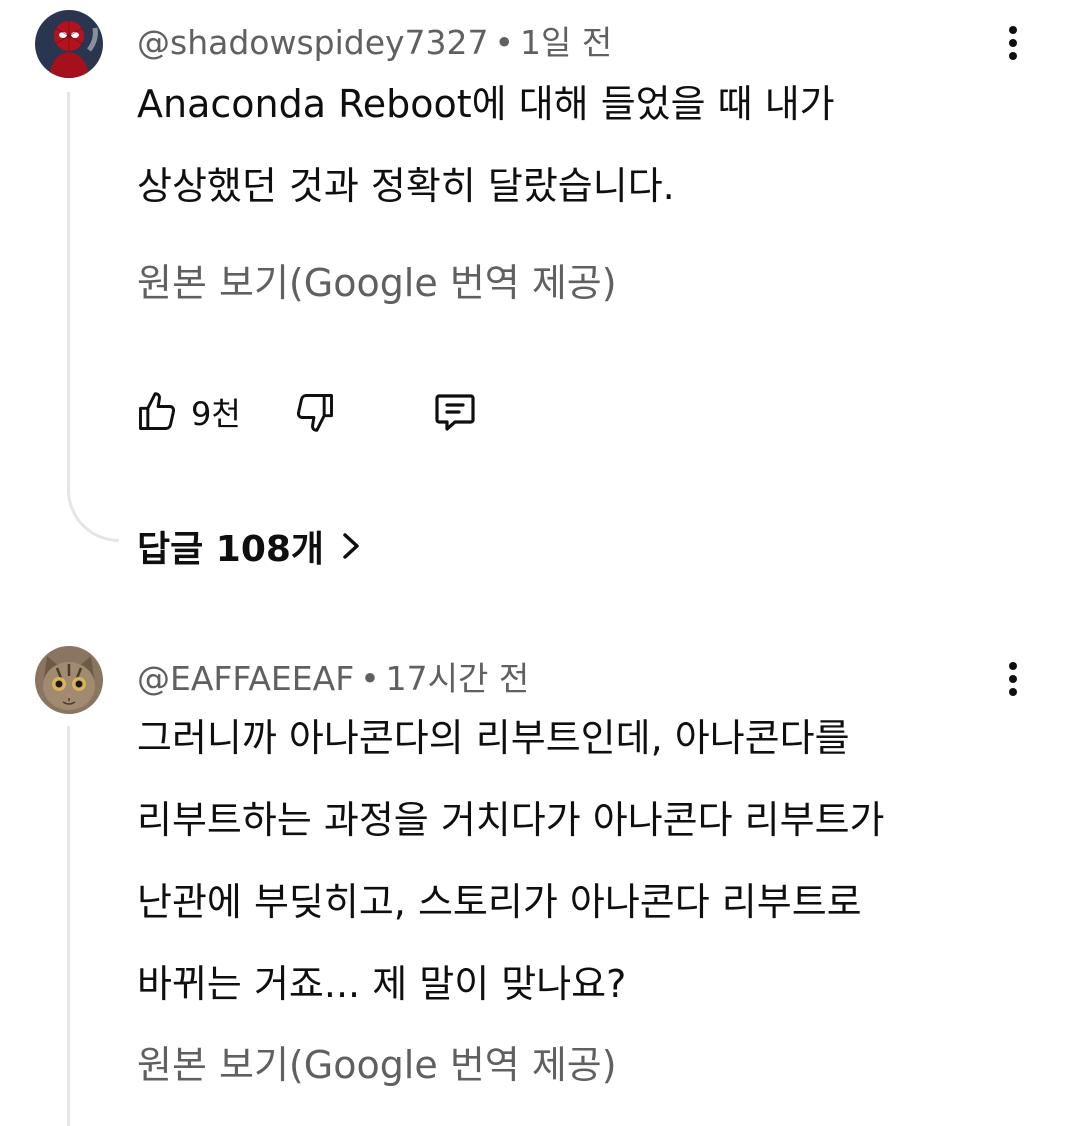  I want to click on comment-text-line: 바뀌는 거죠... 제 말이 맞나요?, so click(382, 984).